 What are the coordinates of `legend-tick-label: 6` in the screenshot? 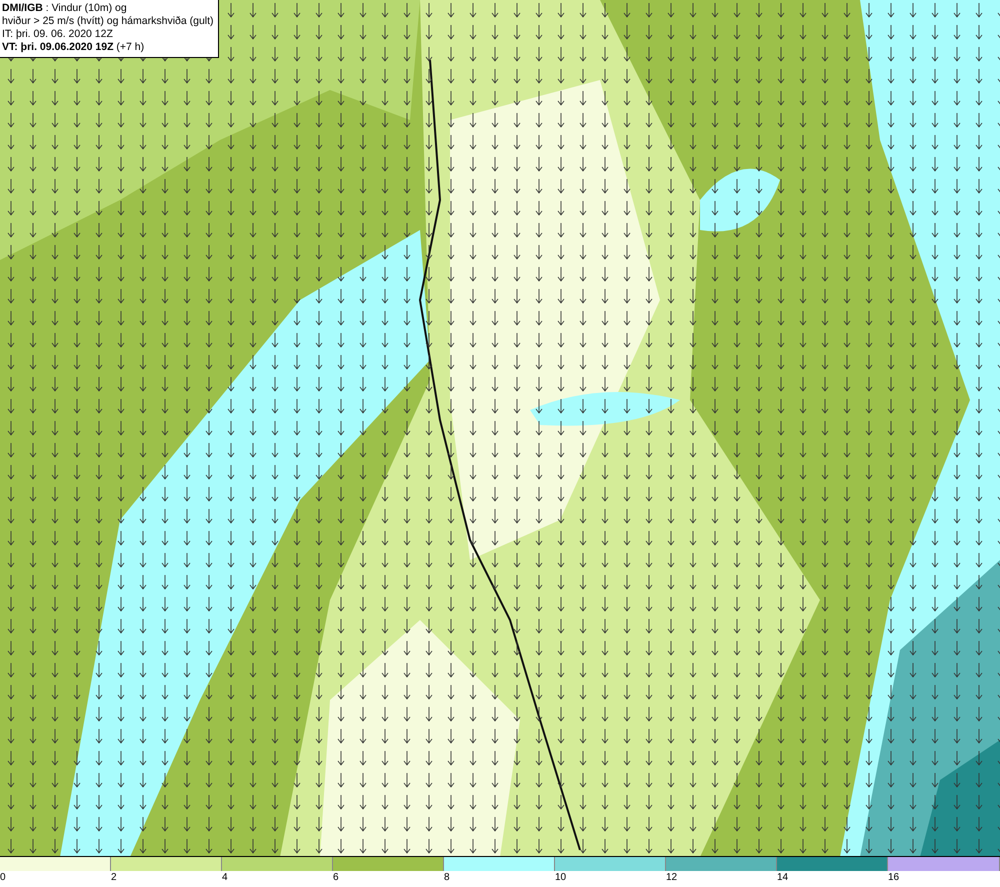 It's located at (336, 877).